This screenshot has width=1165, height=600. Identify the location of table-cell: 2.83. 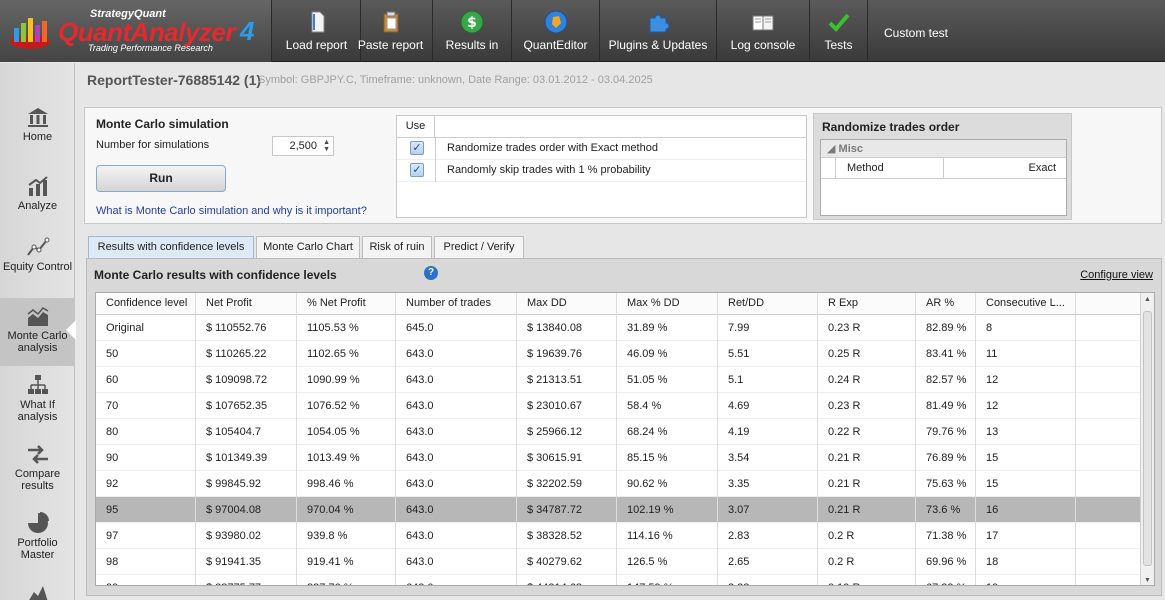
(768, 536).